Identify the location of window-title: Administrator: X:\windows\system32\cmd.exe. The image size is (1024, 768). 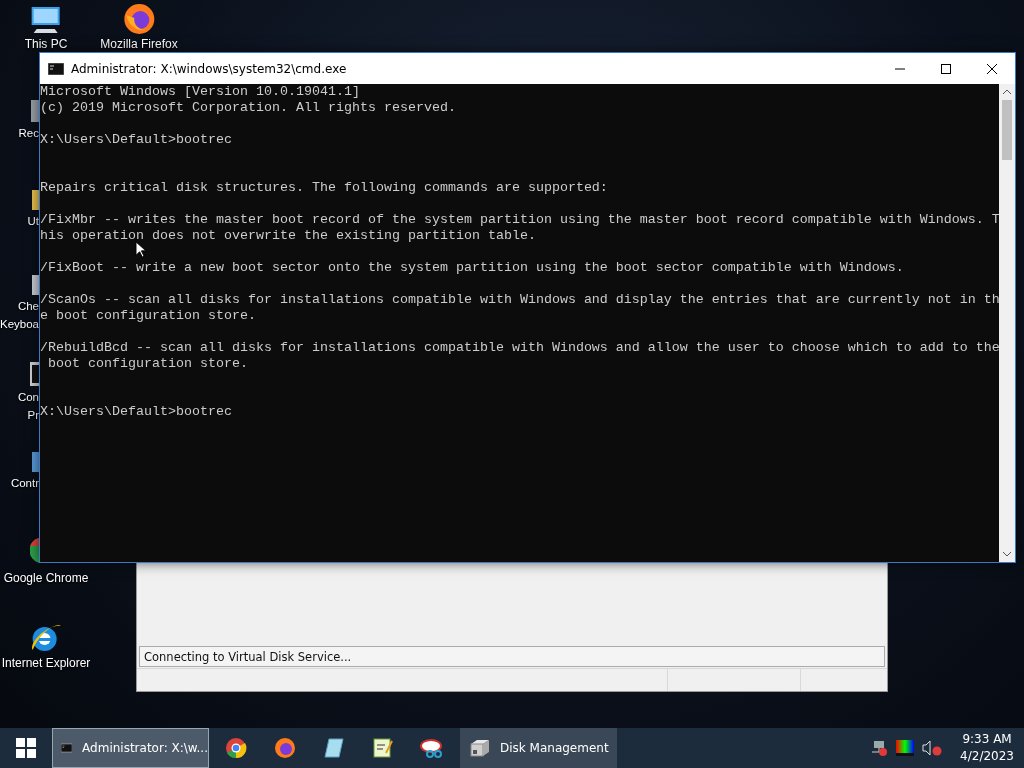
(209, 68).